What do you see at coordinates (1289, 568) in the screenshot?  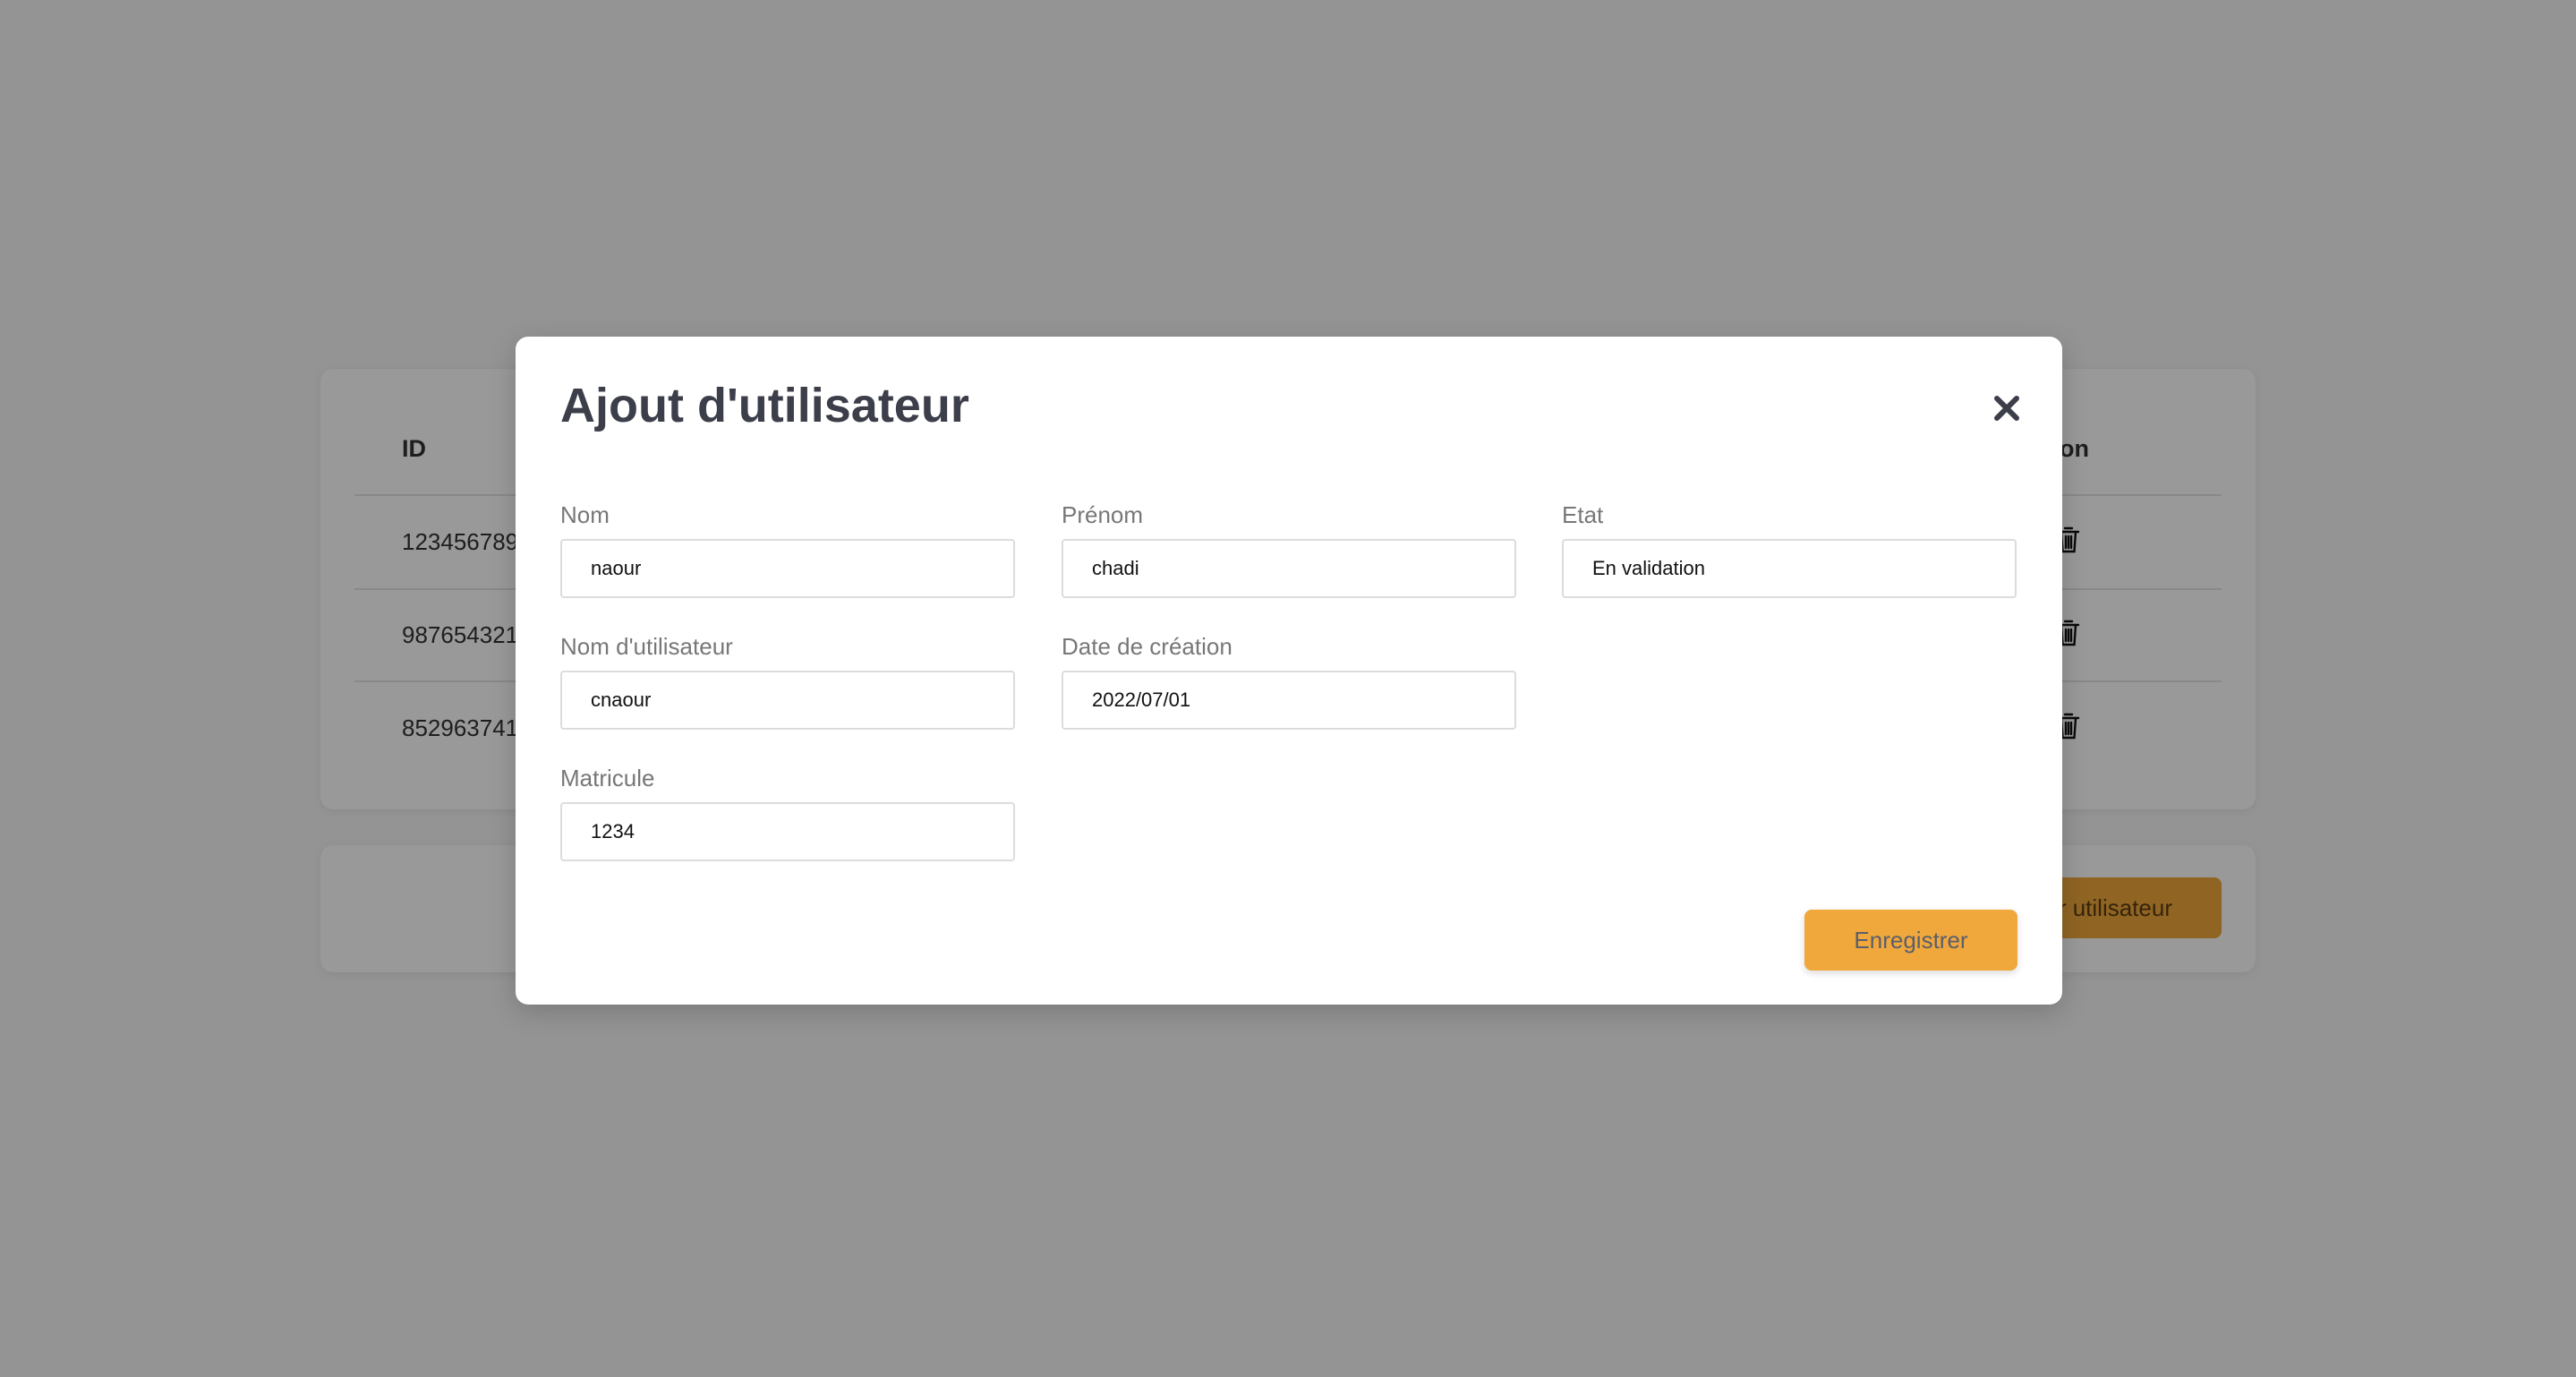 I see `prenom-input` at bounding box center [1289, 568].